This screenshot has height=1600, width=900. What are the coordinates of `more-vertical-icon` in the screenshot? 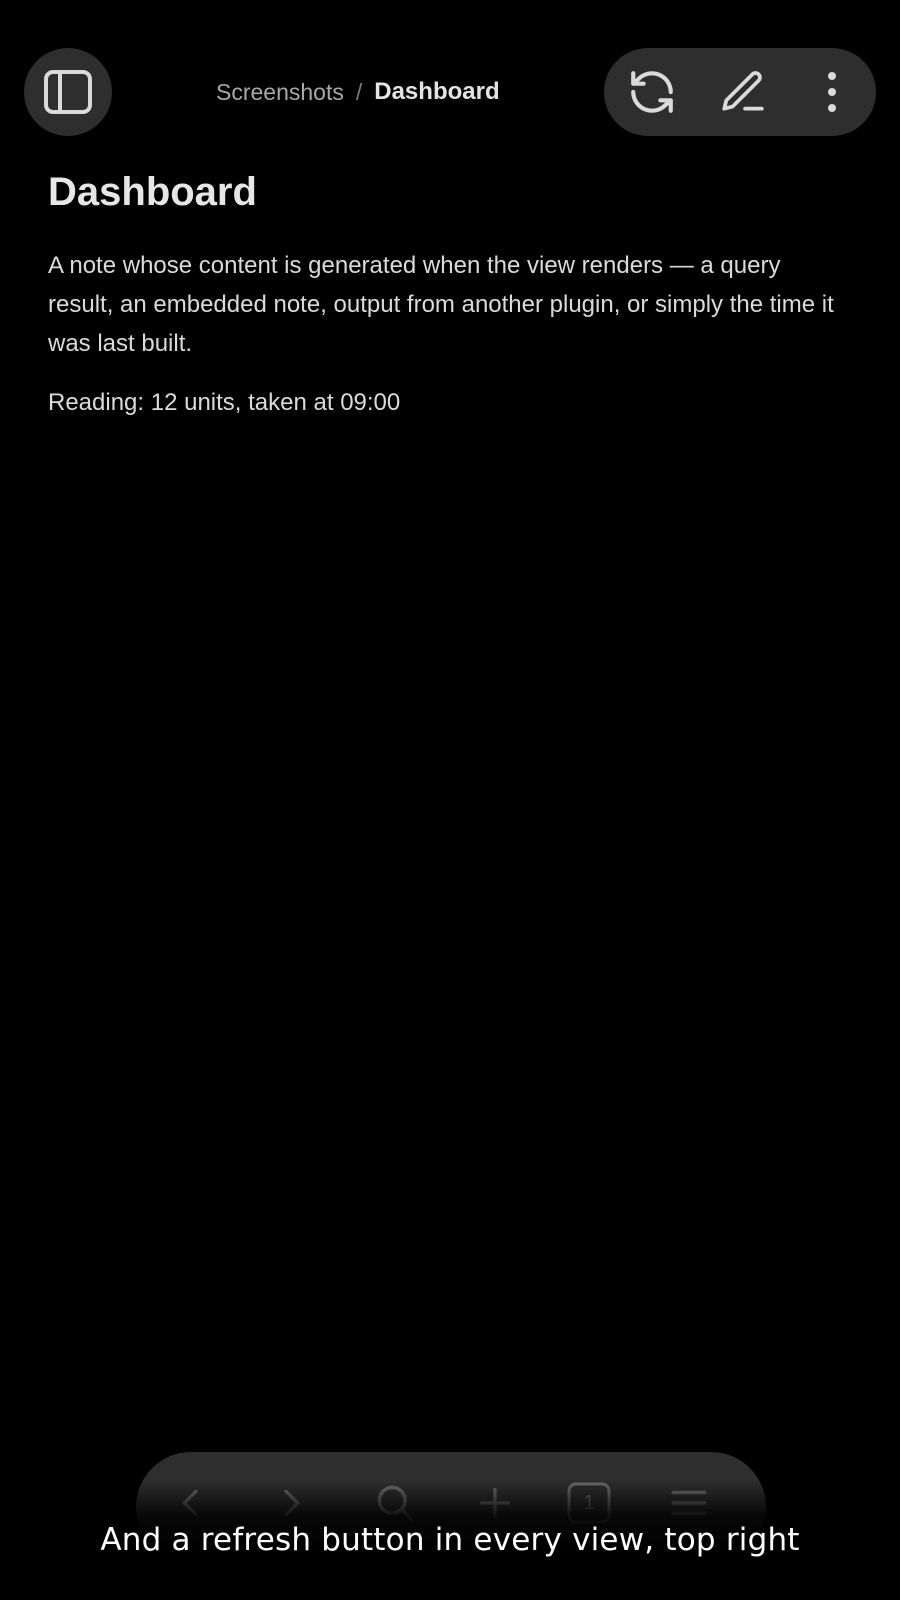 It's located at (832, 92).